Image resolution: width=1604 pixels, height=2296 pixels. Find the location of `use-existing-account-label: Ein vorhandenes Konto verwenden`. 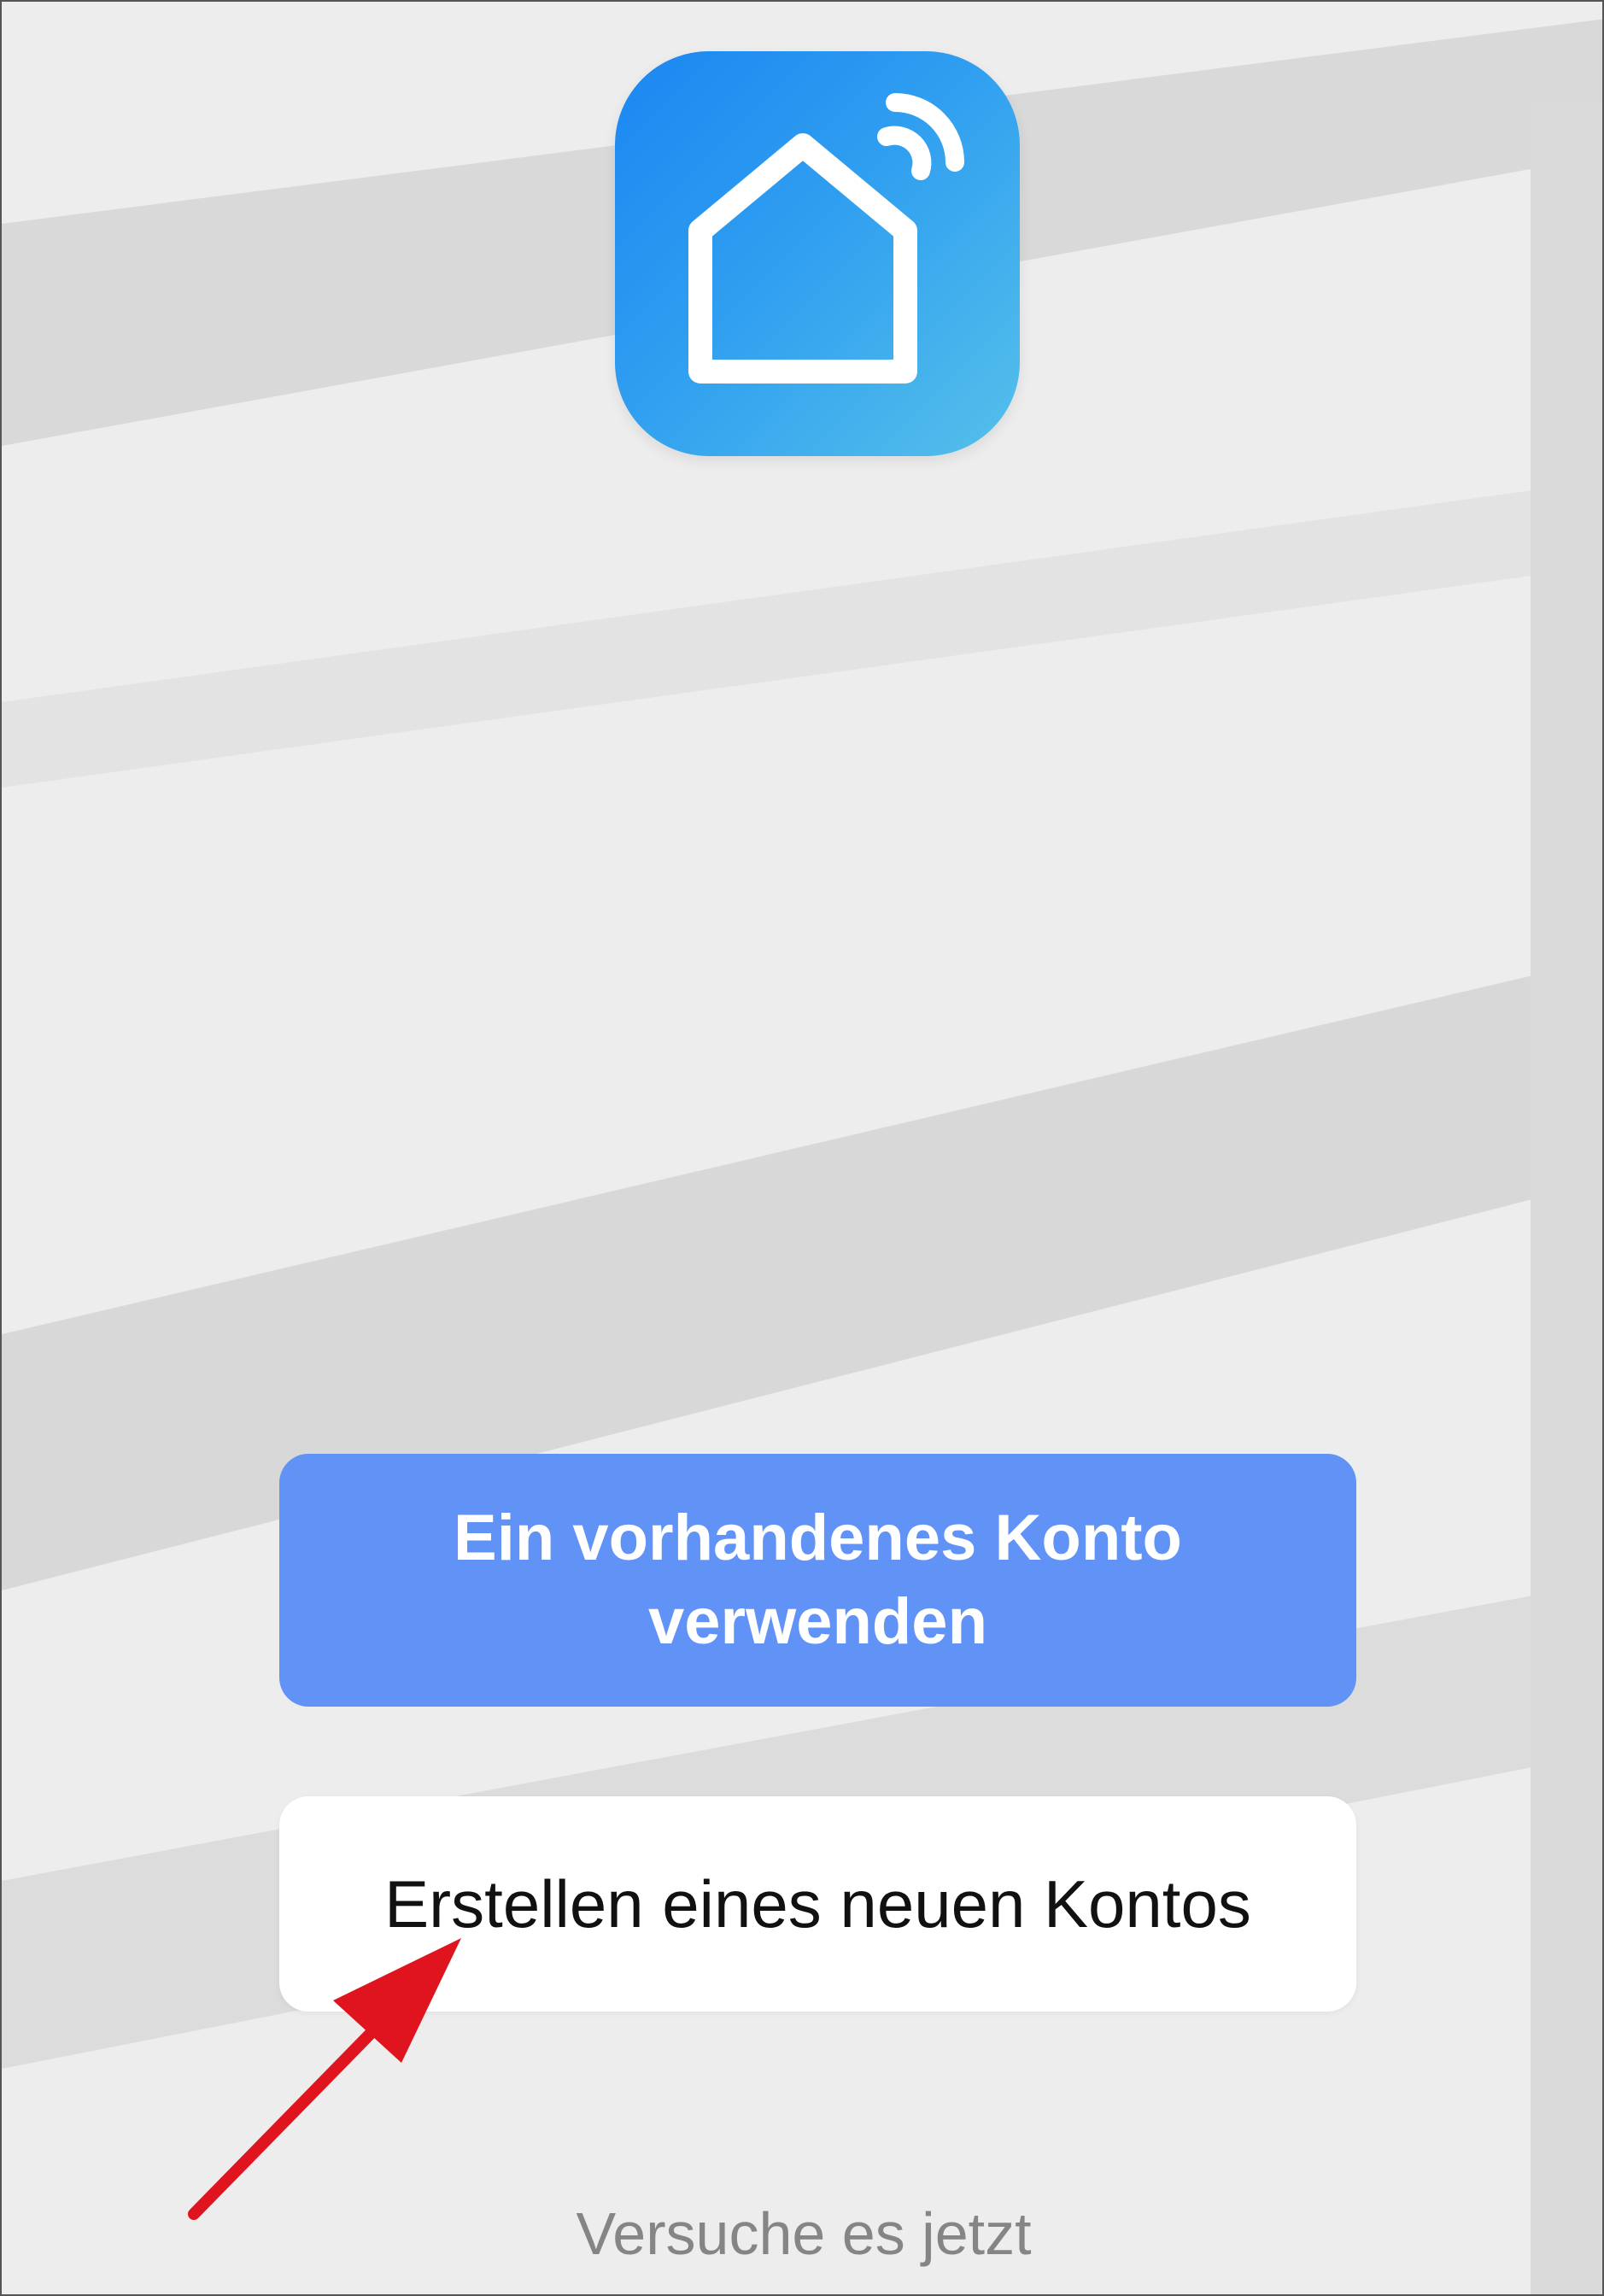

use-existing-account-label: Ein vorhandenes Konto verwenden is located at coordinates (818, 1580).